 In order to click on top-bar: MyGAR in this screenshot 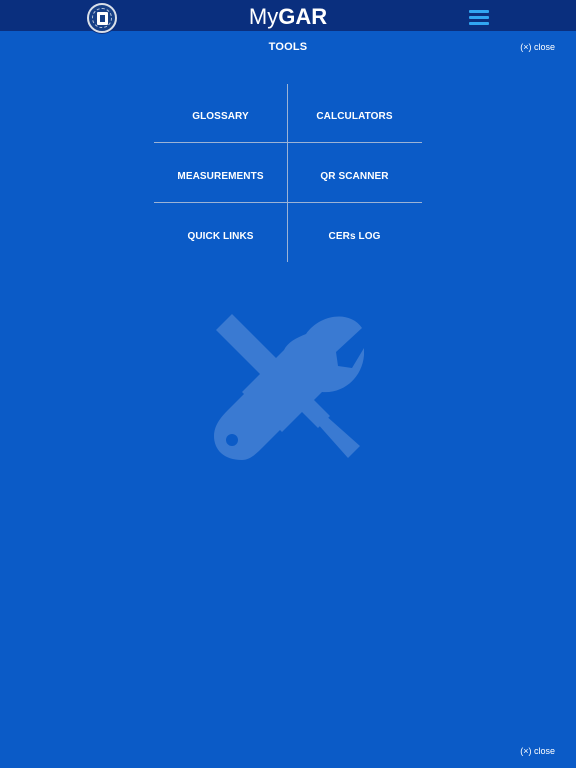, I will do `click(288, 16)`.